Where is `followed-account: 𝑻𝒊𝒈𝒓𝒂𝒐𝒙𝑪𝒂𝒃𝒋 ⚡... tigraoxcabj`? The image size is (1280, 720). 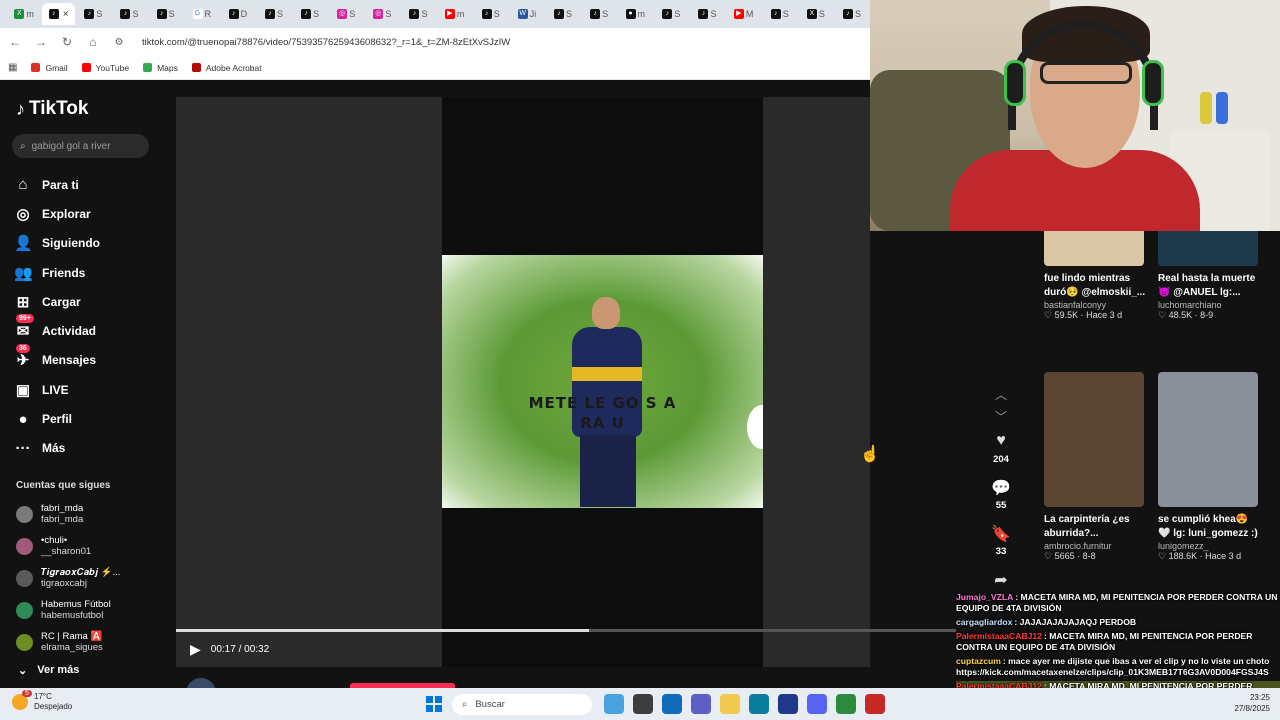 followed-account: 𝑻𝒊𝒈𝒓𝒂𝒐𝒙𝑪𝒂𝒃𝒋 ⚡... tigraoxcabj is located at coordinates (68, 578).